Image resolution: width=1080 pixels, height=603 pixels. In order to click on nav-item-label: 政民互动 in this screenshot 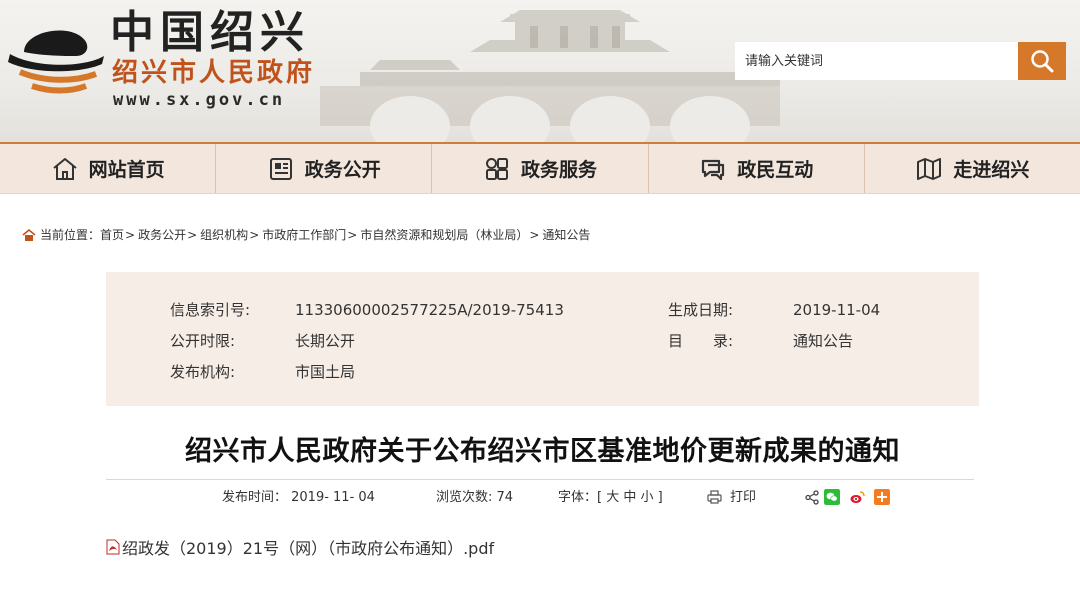, I will do `click(775, 170)`.